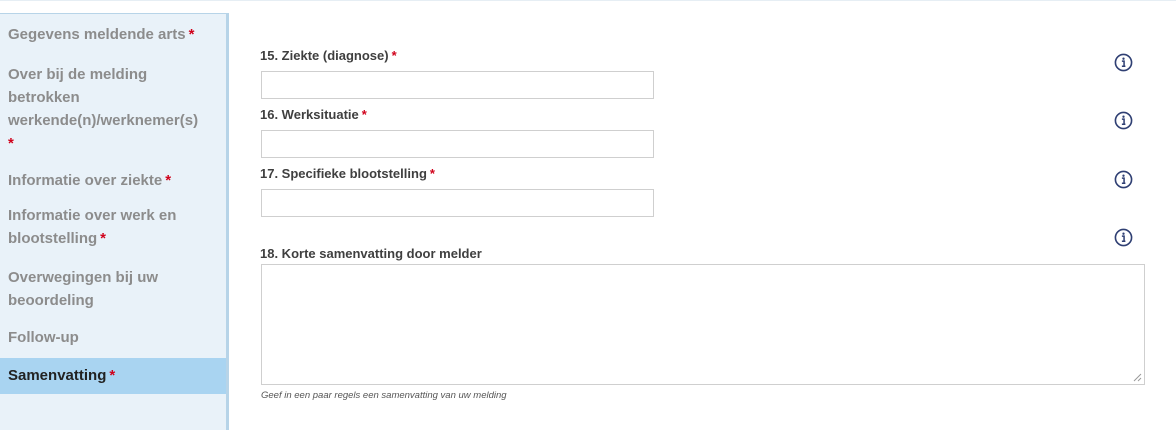  What do you see at coordinates (97, 34) in the screenshot?
I see `sidebar-item-label: Gegevens meldende arts` at bounding box center [97, 34].